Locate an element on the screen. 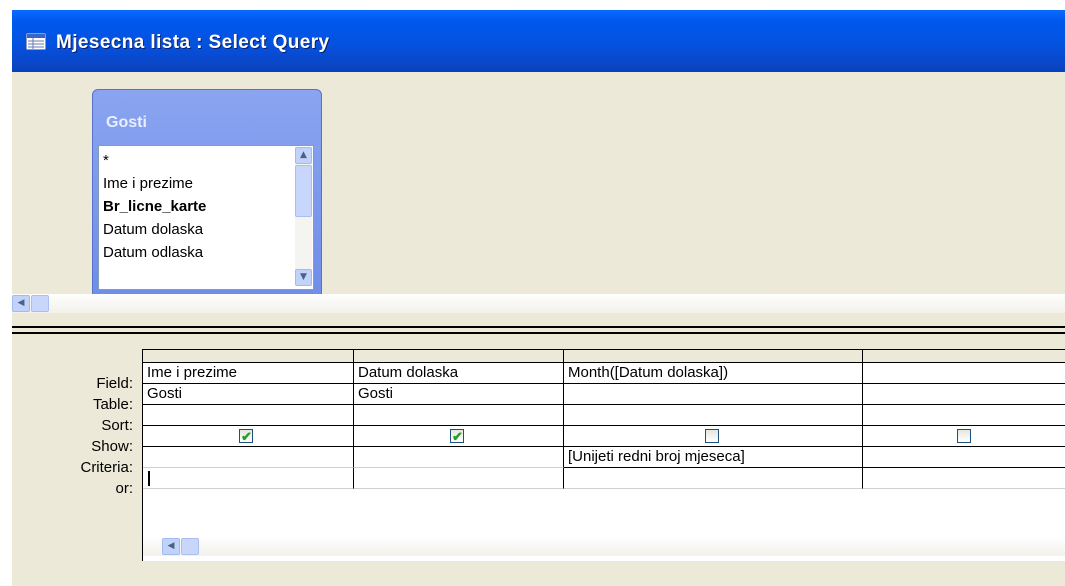 The height and width of the screenshot is (586, 1065). field-list-scroll-thumb is located at coordinates (303, 191).